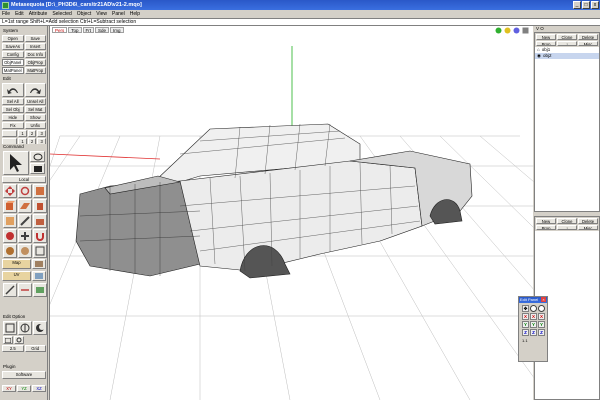  Describe the element at coordinates (543, 299) in the screenshot. I see `edit-panel-close-icon: ×` at that location.